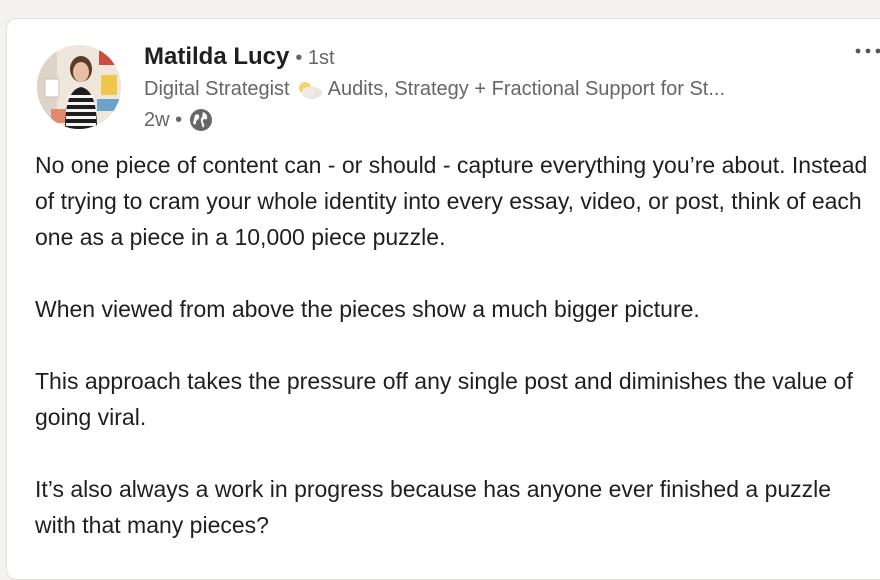 This screenshot has height=580, width=880. I want to click on more-options-icon, so click(866, 51).